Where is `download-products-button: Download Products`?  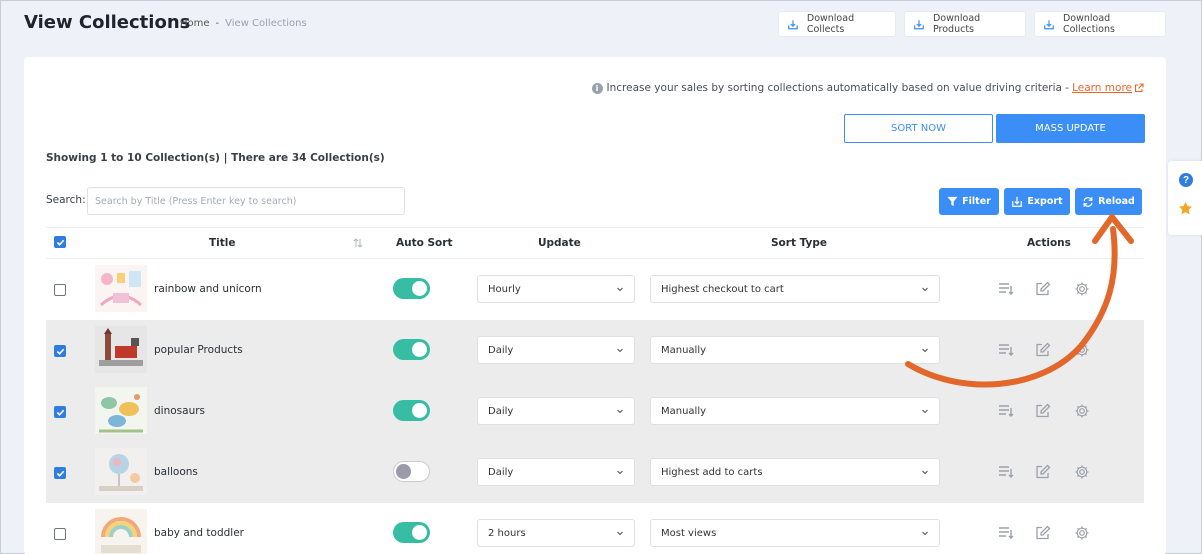
download-products-button: Download Products is located at coordinates (965, 24).